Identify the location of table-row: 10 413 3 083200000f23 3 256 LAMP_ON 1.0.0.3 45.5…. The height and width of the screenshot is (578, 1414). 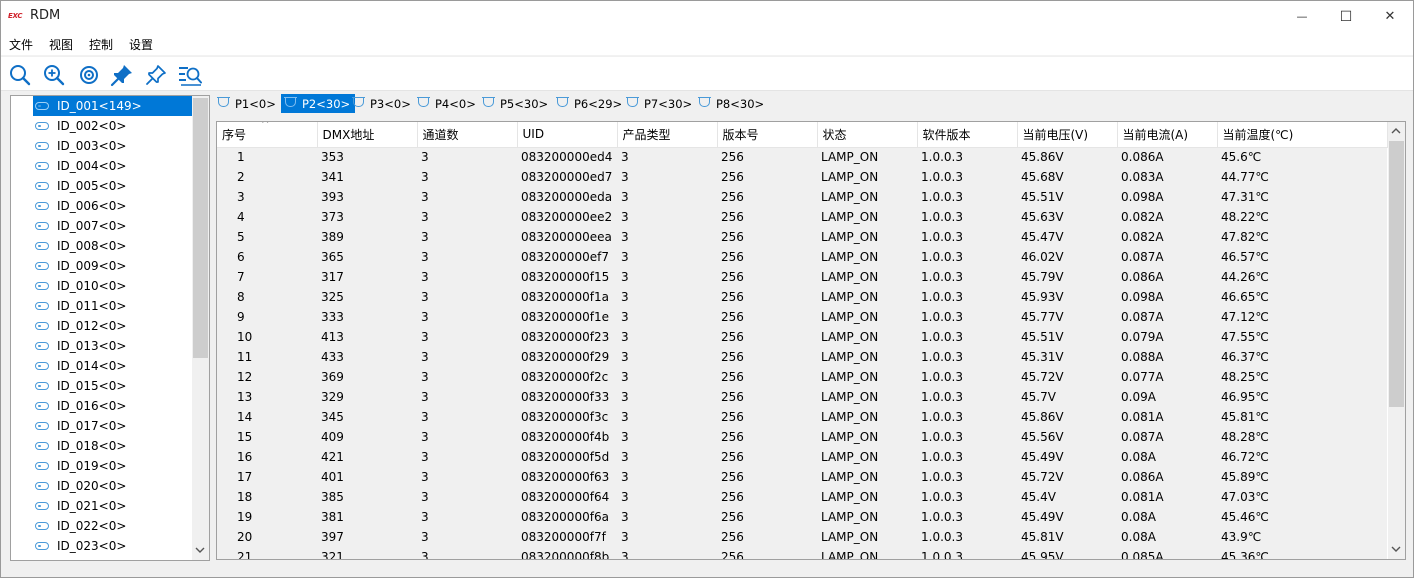
(802, 337).